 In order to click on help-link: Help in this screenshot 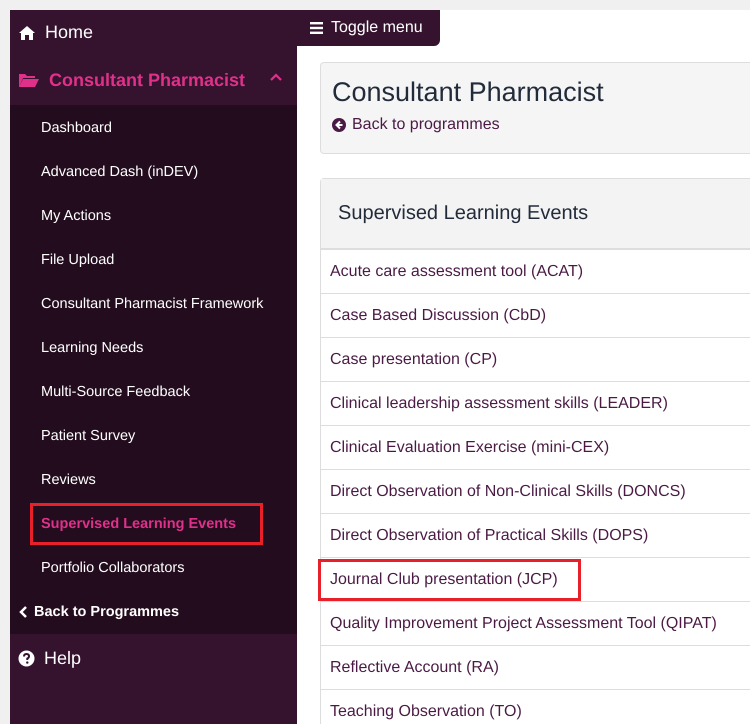, I will do `click(153, 658)`.